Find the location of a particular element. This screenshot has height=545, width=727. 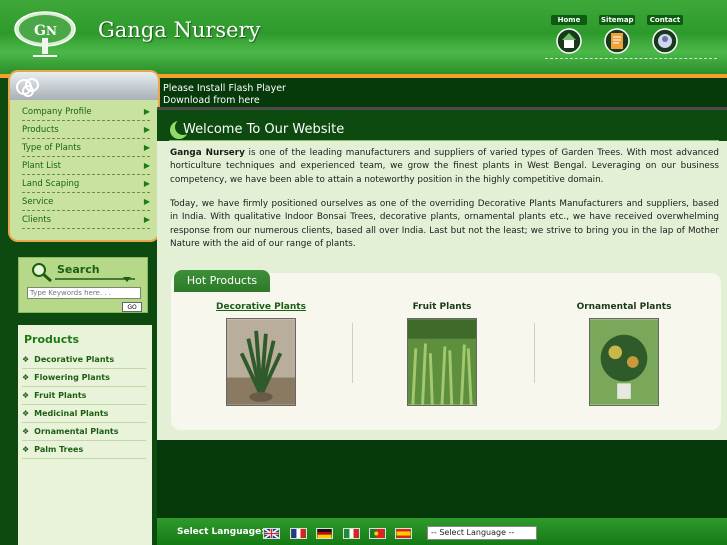

welcome-heading: Welcome To Our Website is located at coordinates (264, 129).